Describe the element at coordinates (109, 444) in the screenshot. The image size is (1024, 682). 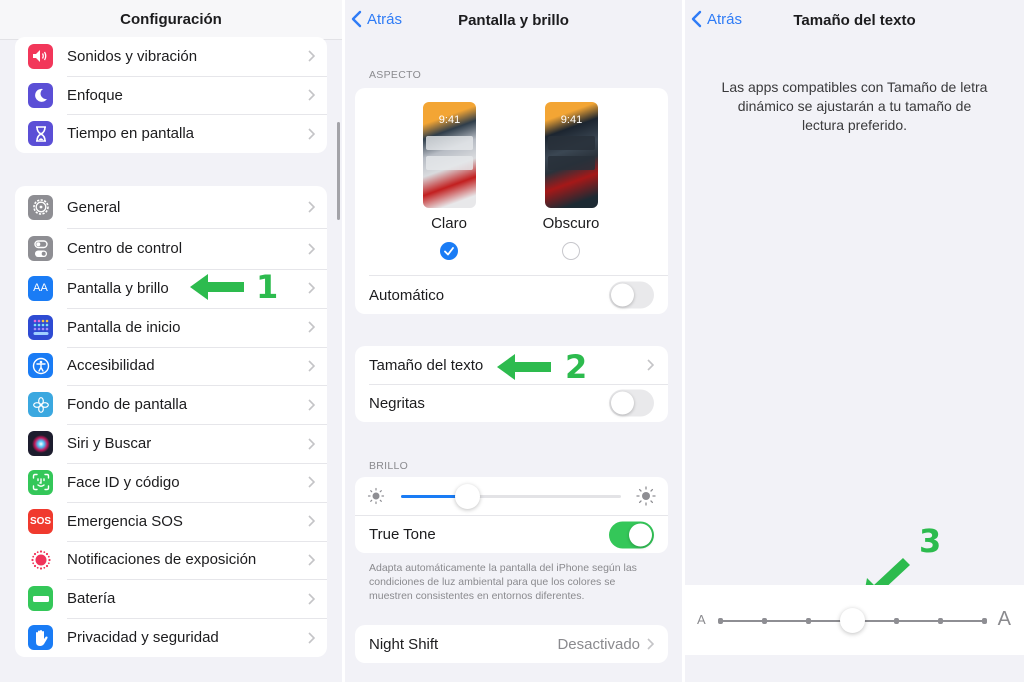
I see `settings-item-label: Siri y Buscar` at that location.